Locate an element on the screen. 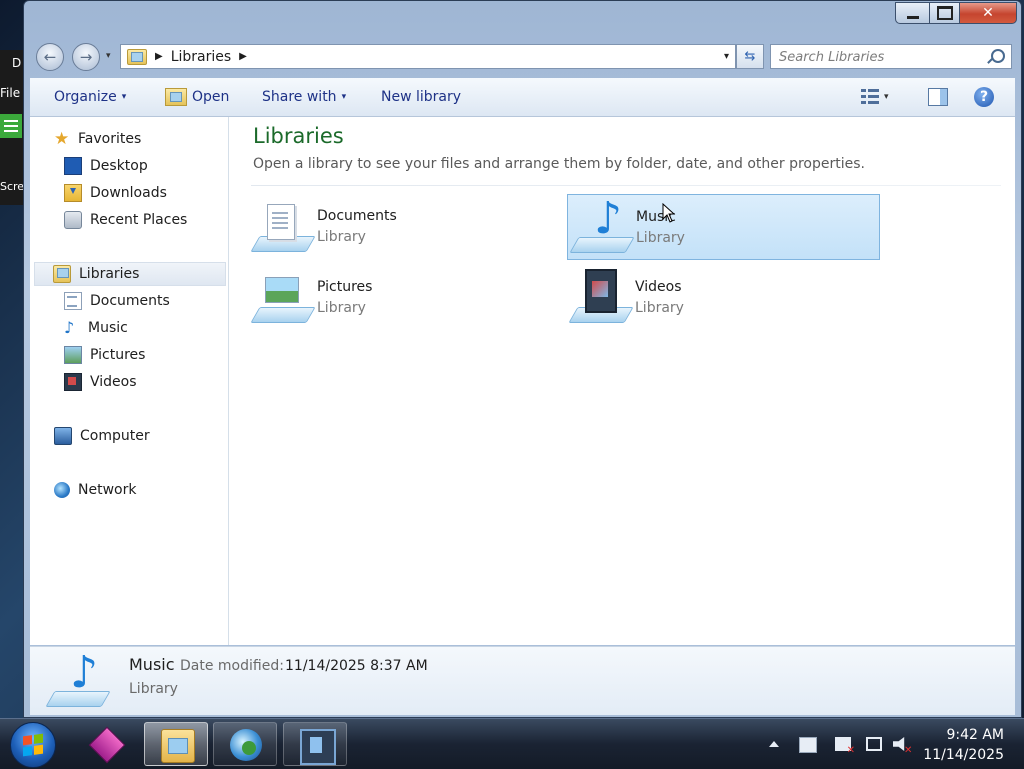 This screenshot has width=1024, height=769. hamburger-icon is located at coordinates (11, 126).